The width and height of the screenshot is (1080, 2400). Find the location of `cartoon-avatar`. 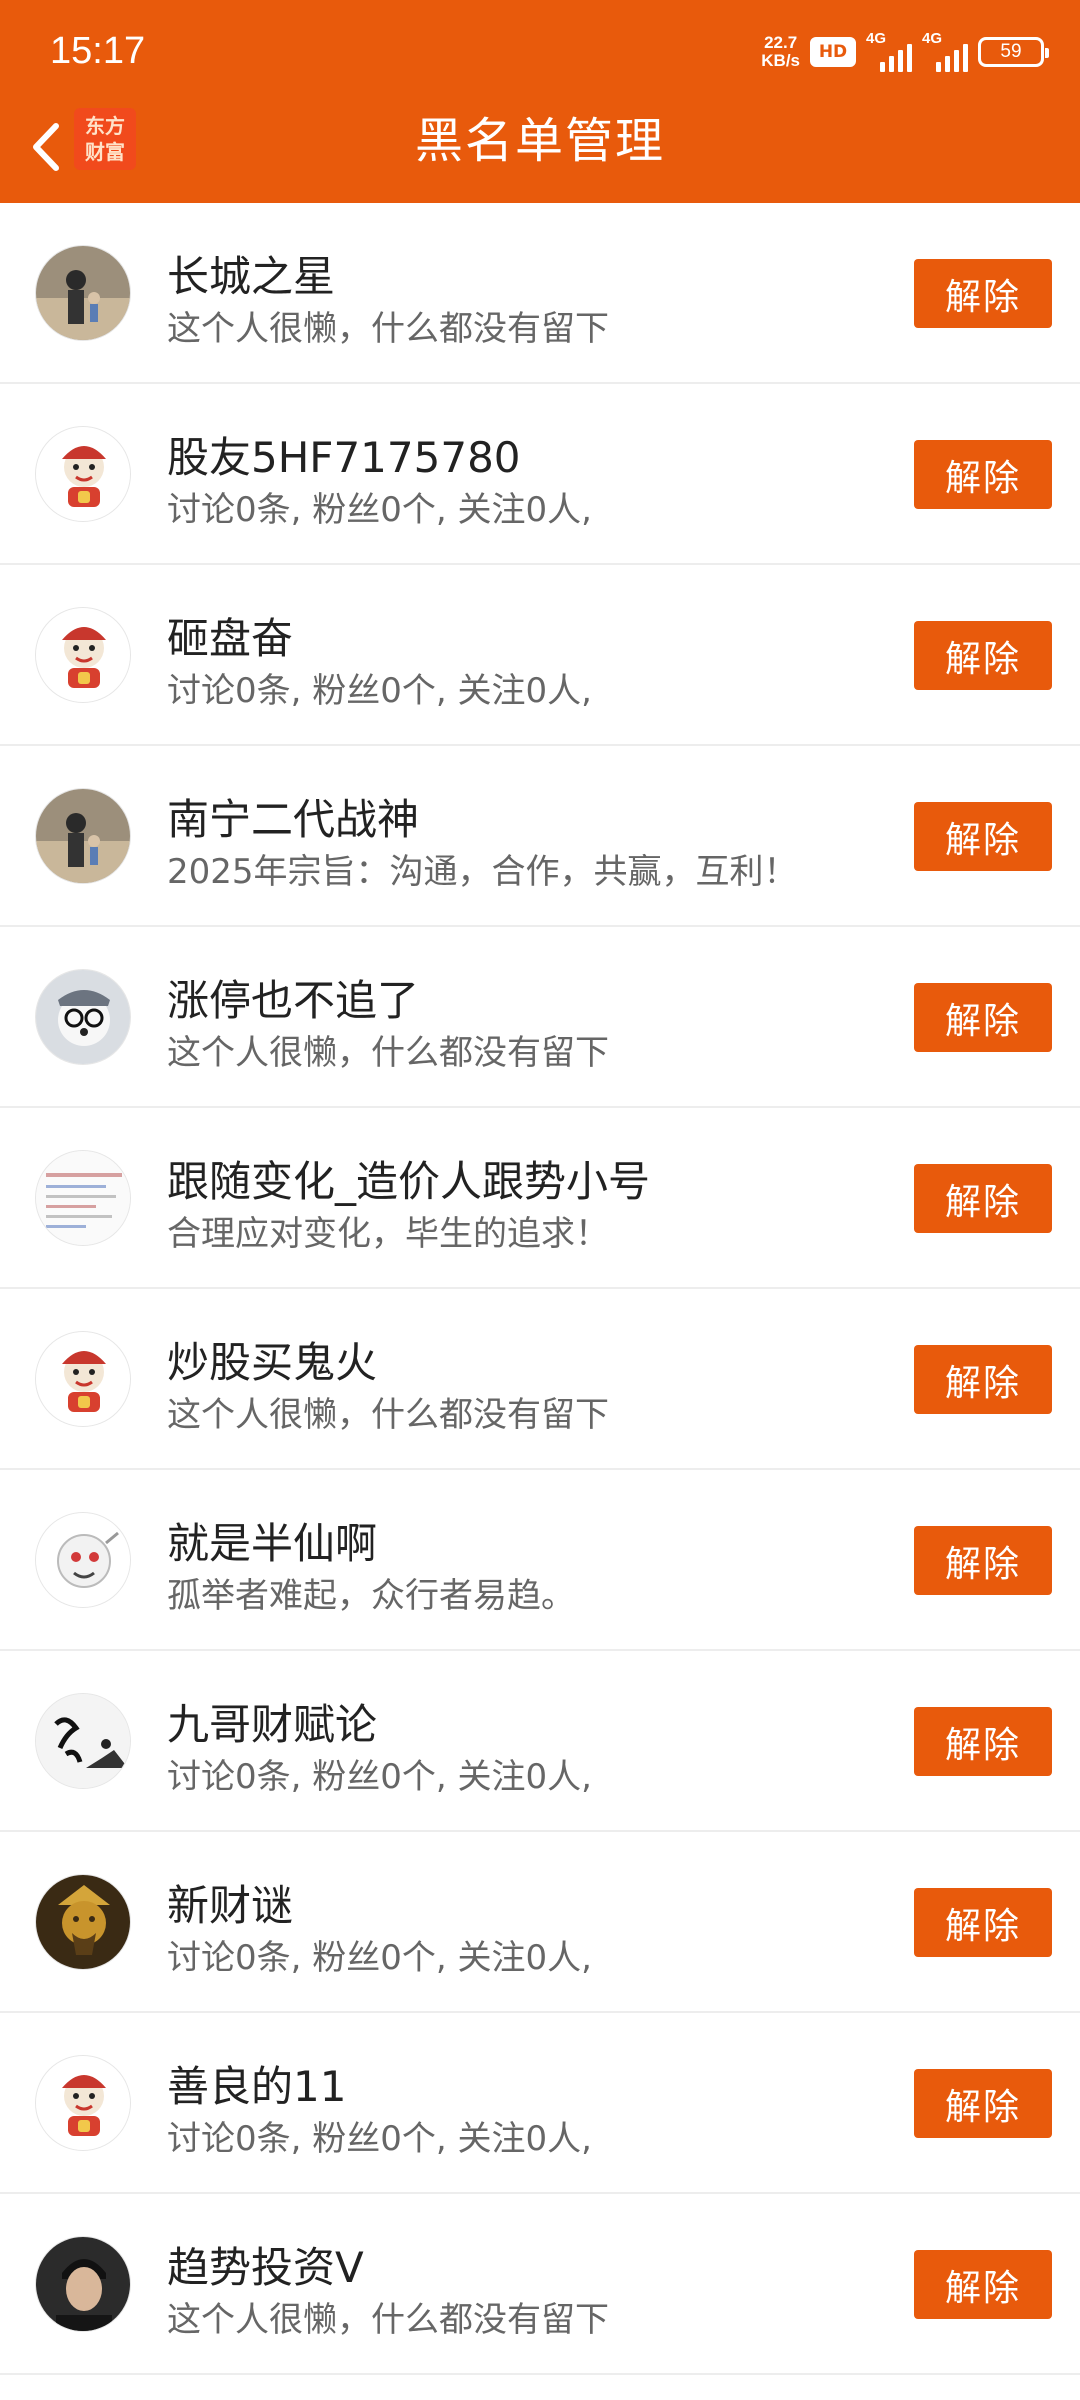

cartoon-avatar is located at coordinates (83, 1560).